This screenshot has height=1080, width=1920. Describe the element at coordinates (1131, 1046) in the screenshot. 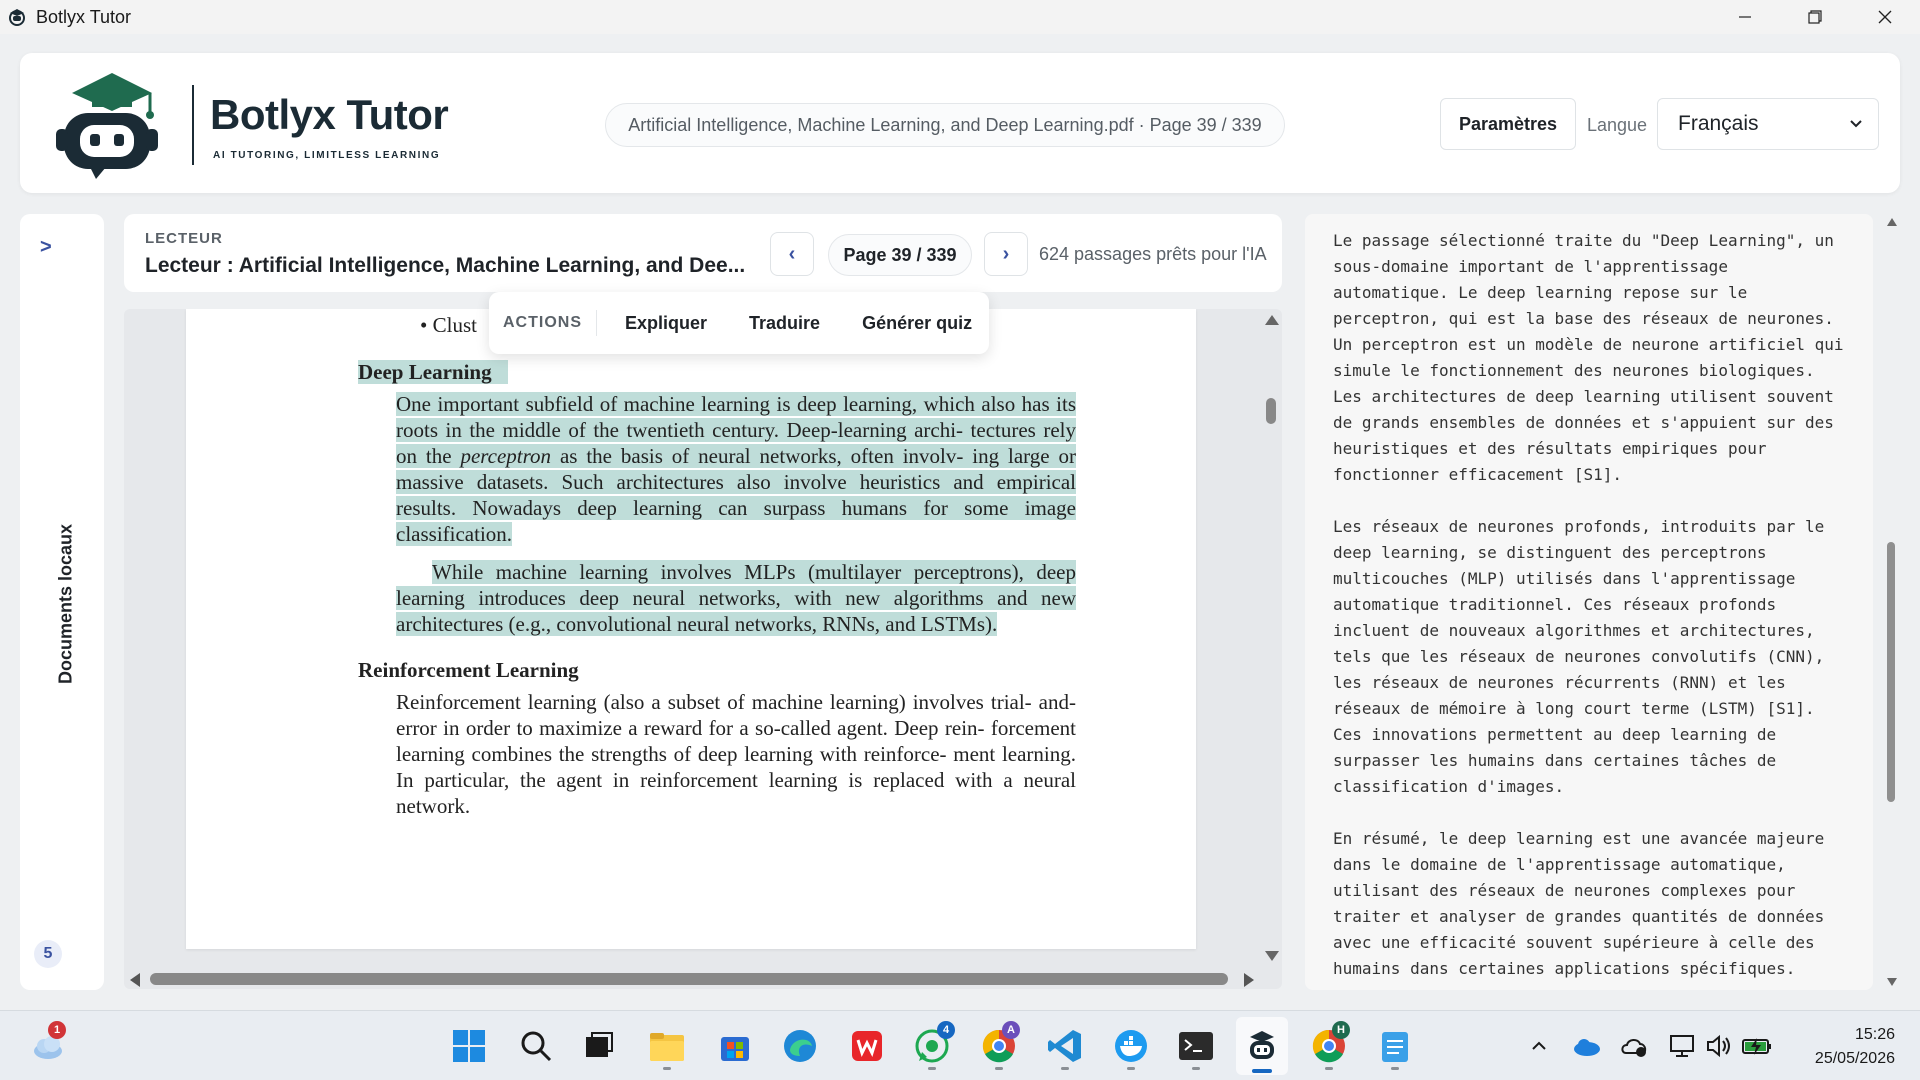

I see `docker-button` at that location.